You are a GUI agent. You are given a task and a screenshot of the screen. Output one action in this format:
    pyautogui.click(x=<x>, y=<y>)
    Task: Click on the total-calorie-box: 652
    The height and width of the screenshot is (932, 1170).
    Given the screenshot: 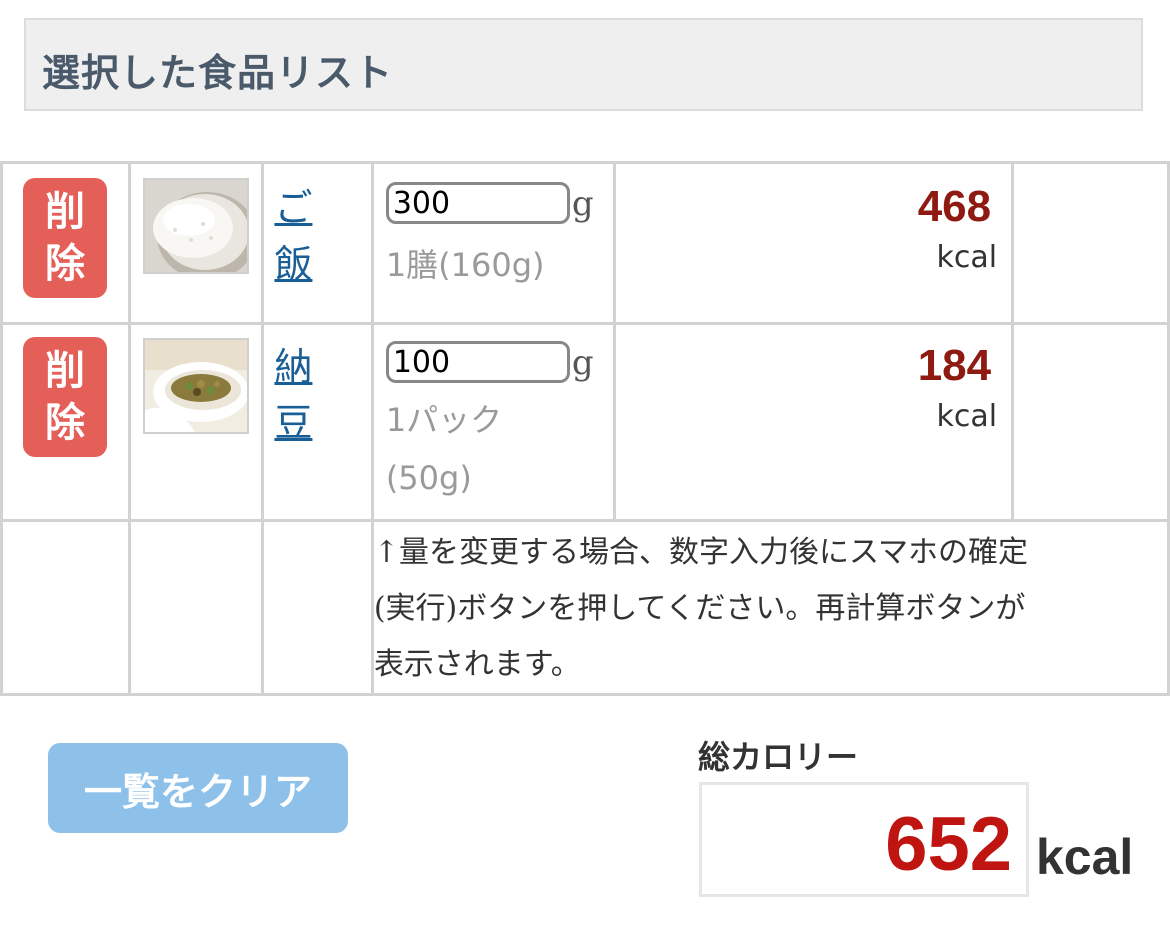 What is the action you would take?
    pyautogui.click(x=864, y=839)
    